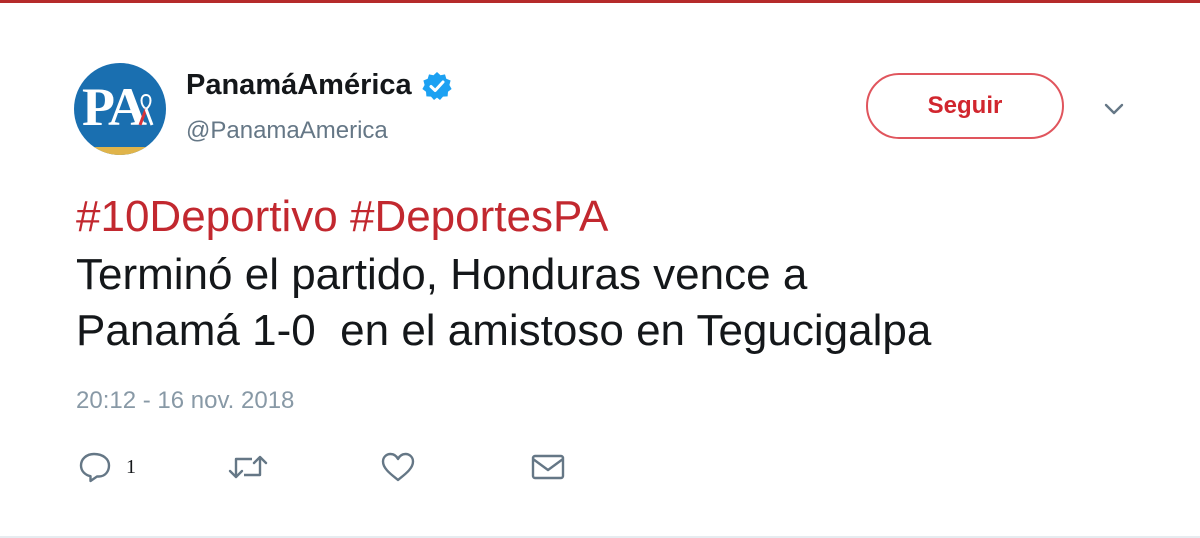 This screenshot has height=538, width=1200. Describe the element at coordinates (965, 106) in the screenshot. I see `follow-button: Seguir` at that location.